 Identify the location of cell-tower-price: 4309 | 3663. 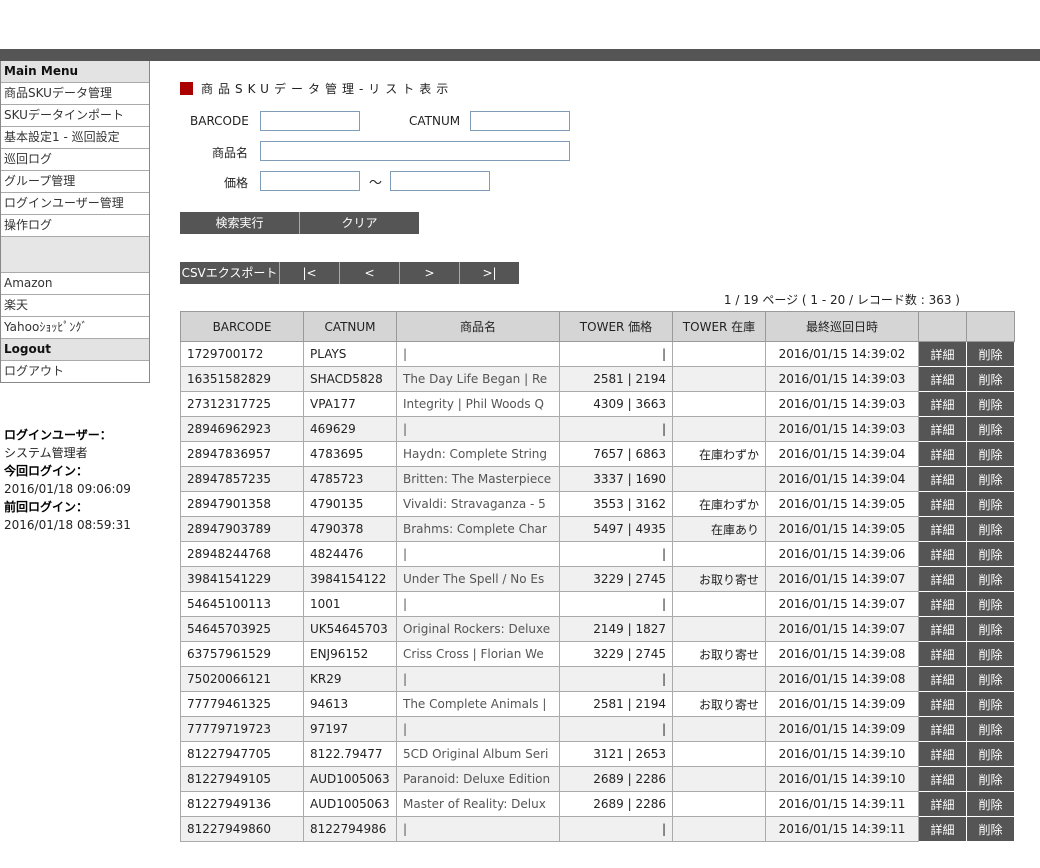
(616, 404).